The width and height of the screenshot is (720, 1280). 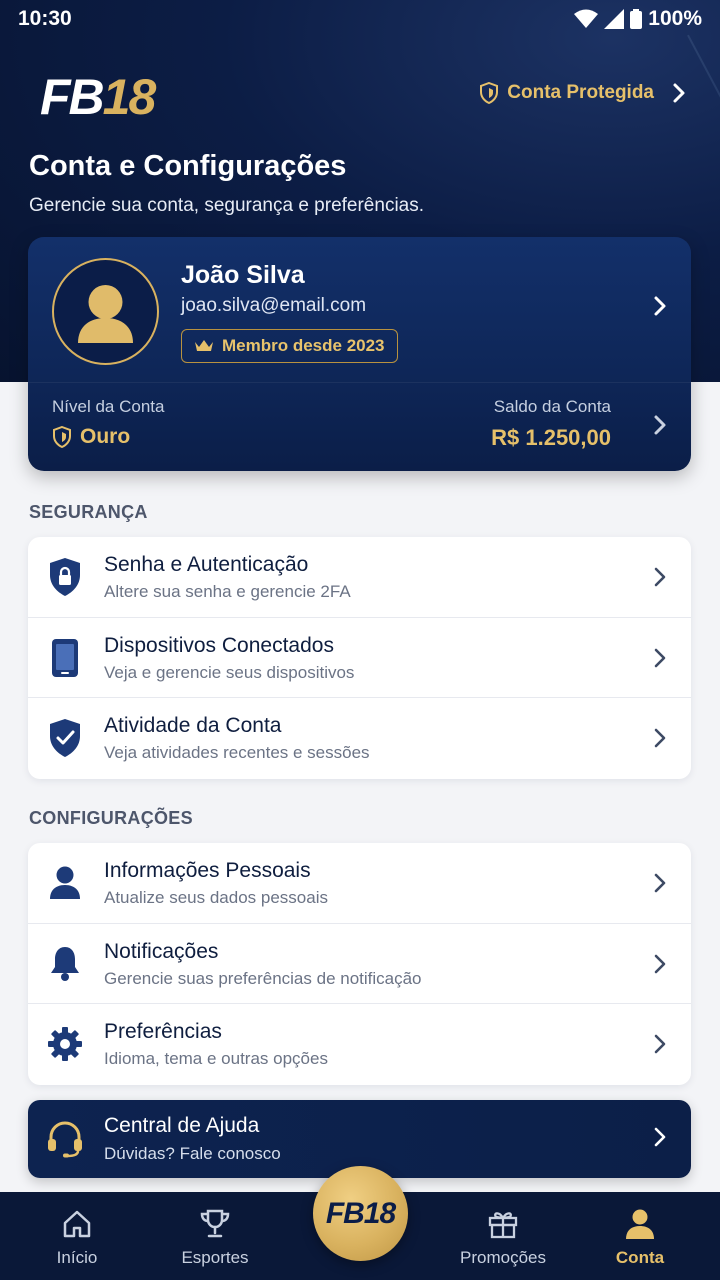 What do you see at coordinates (45, 18) in the screenshot?
I see `status-time: 10:30` at bounding box center [45, 18].